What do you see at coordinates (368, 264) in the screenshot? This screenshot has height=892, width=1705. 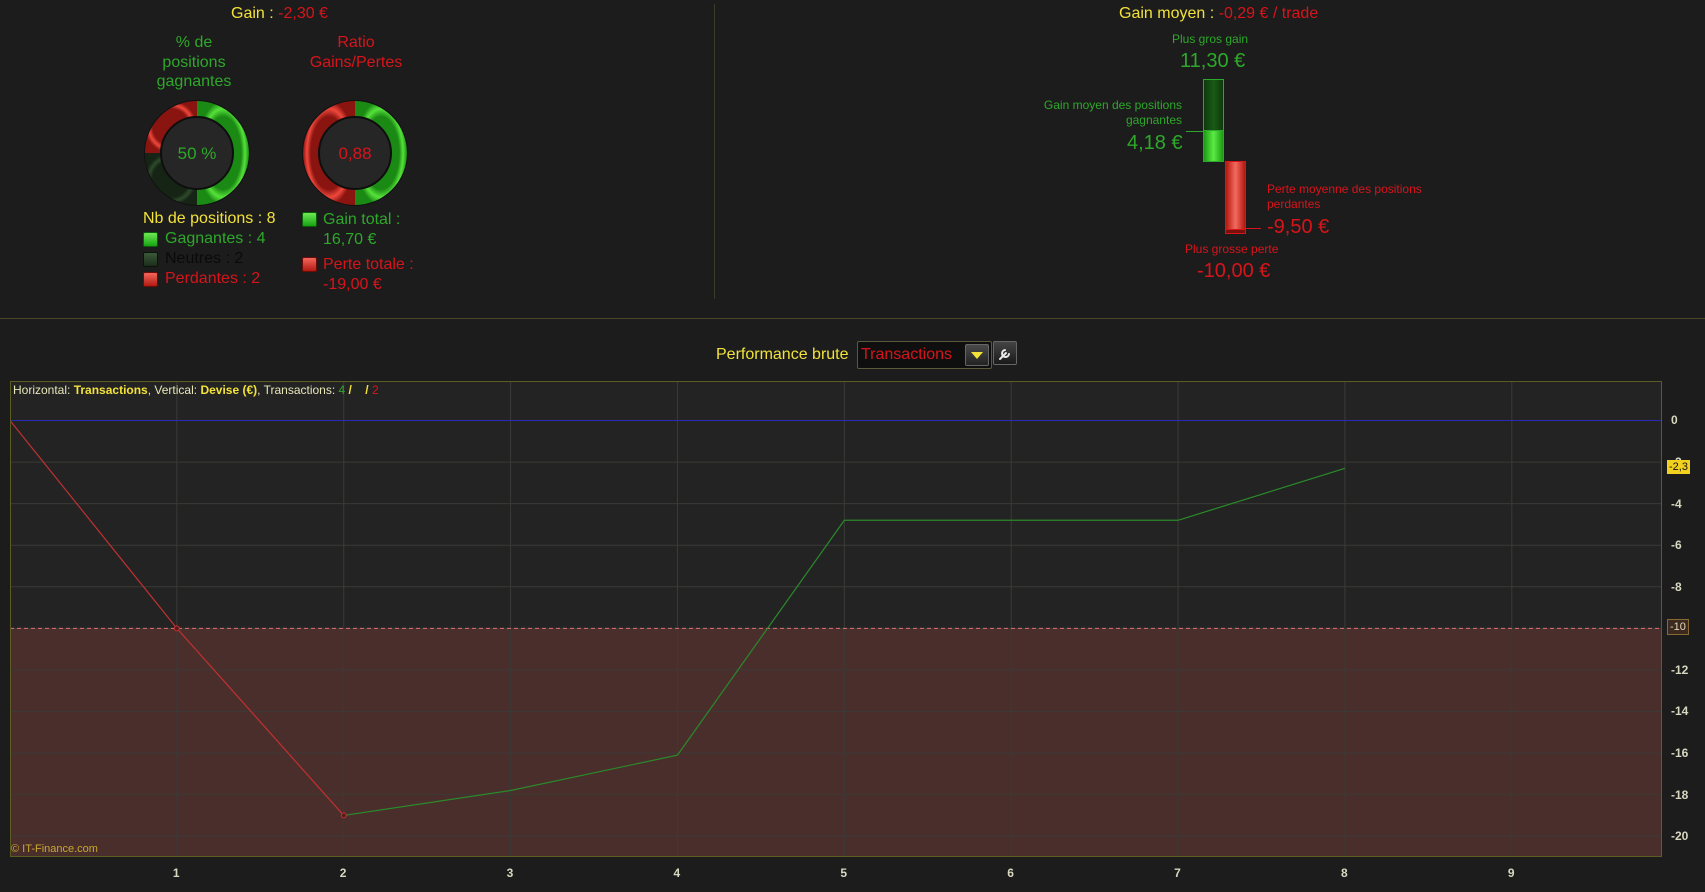 I see `perte-totale-label: Perte totale :` at bounding box center [368, 264].